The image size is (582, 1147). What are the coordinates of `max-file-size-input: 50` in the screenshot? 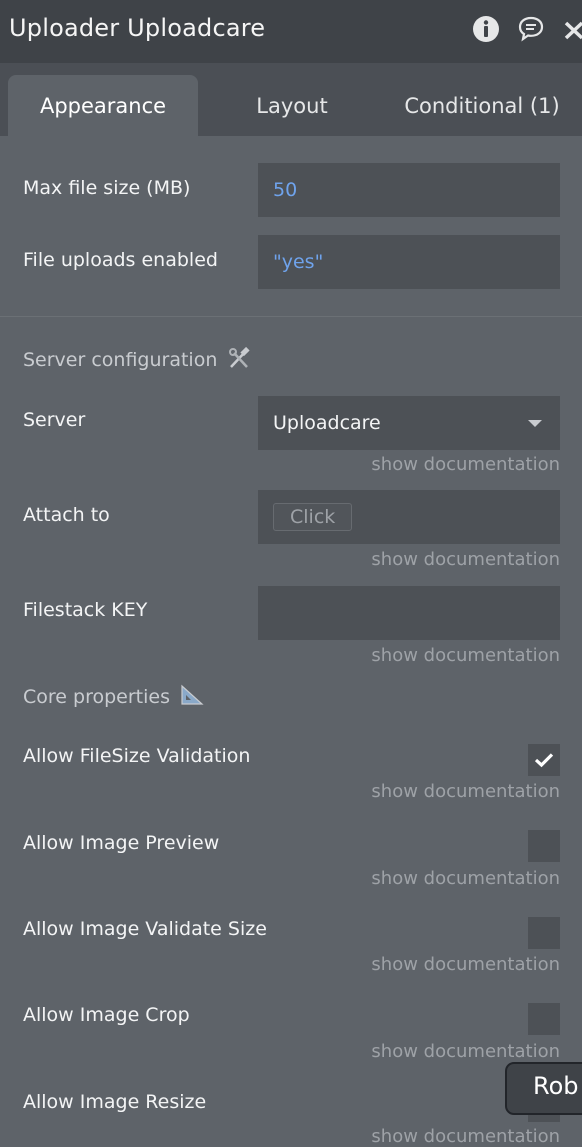 It's located at (409, 190).